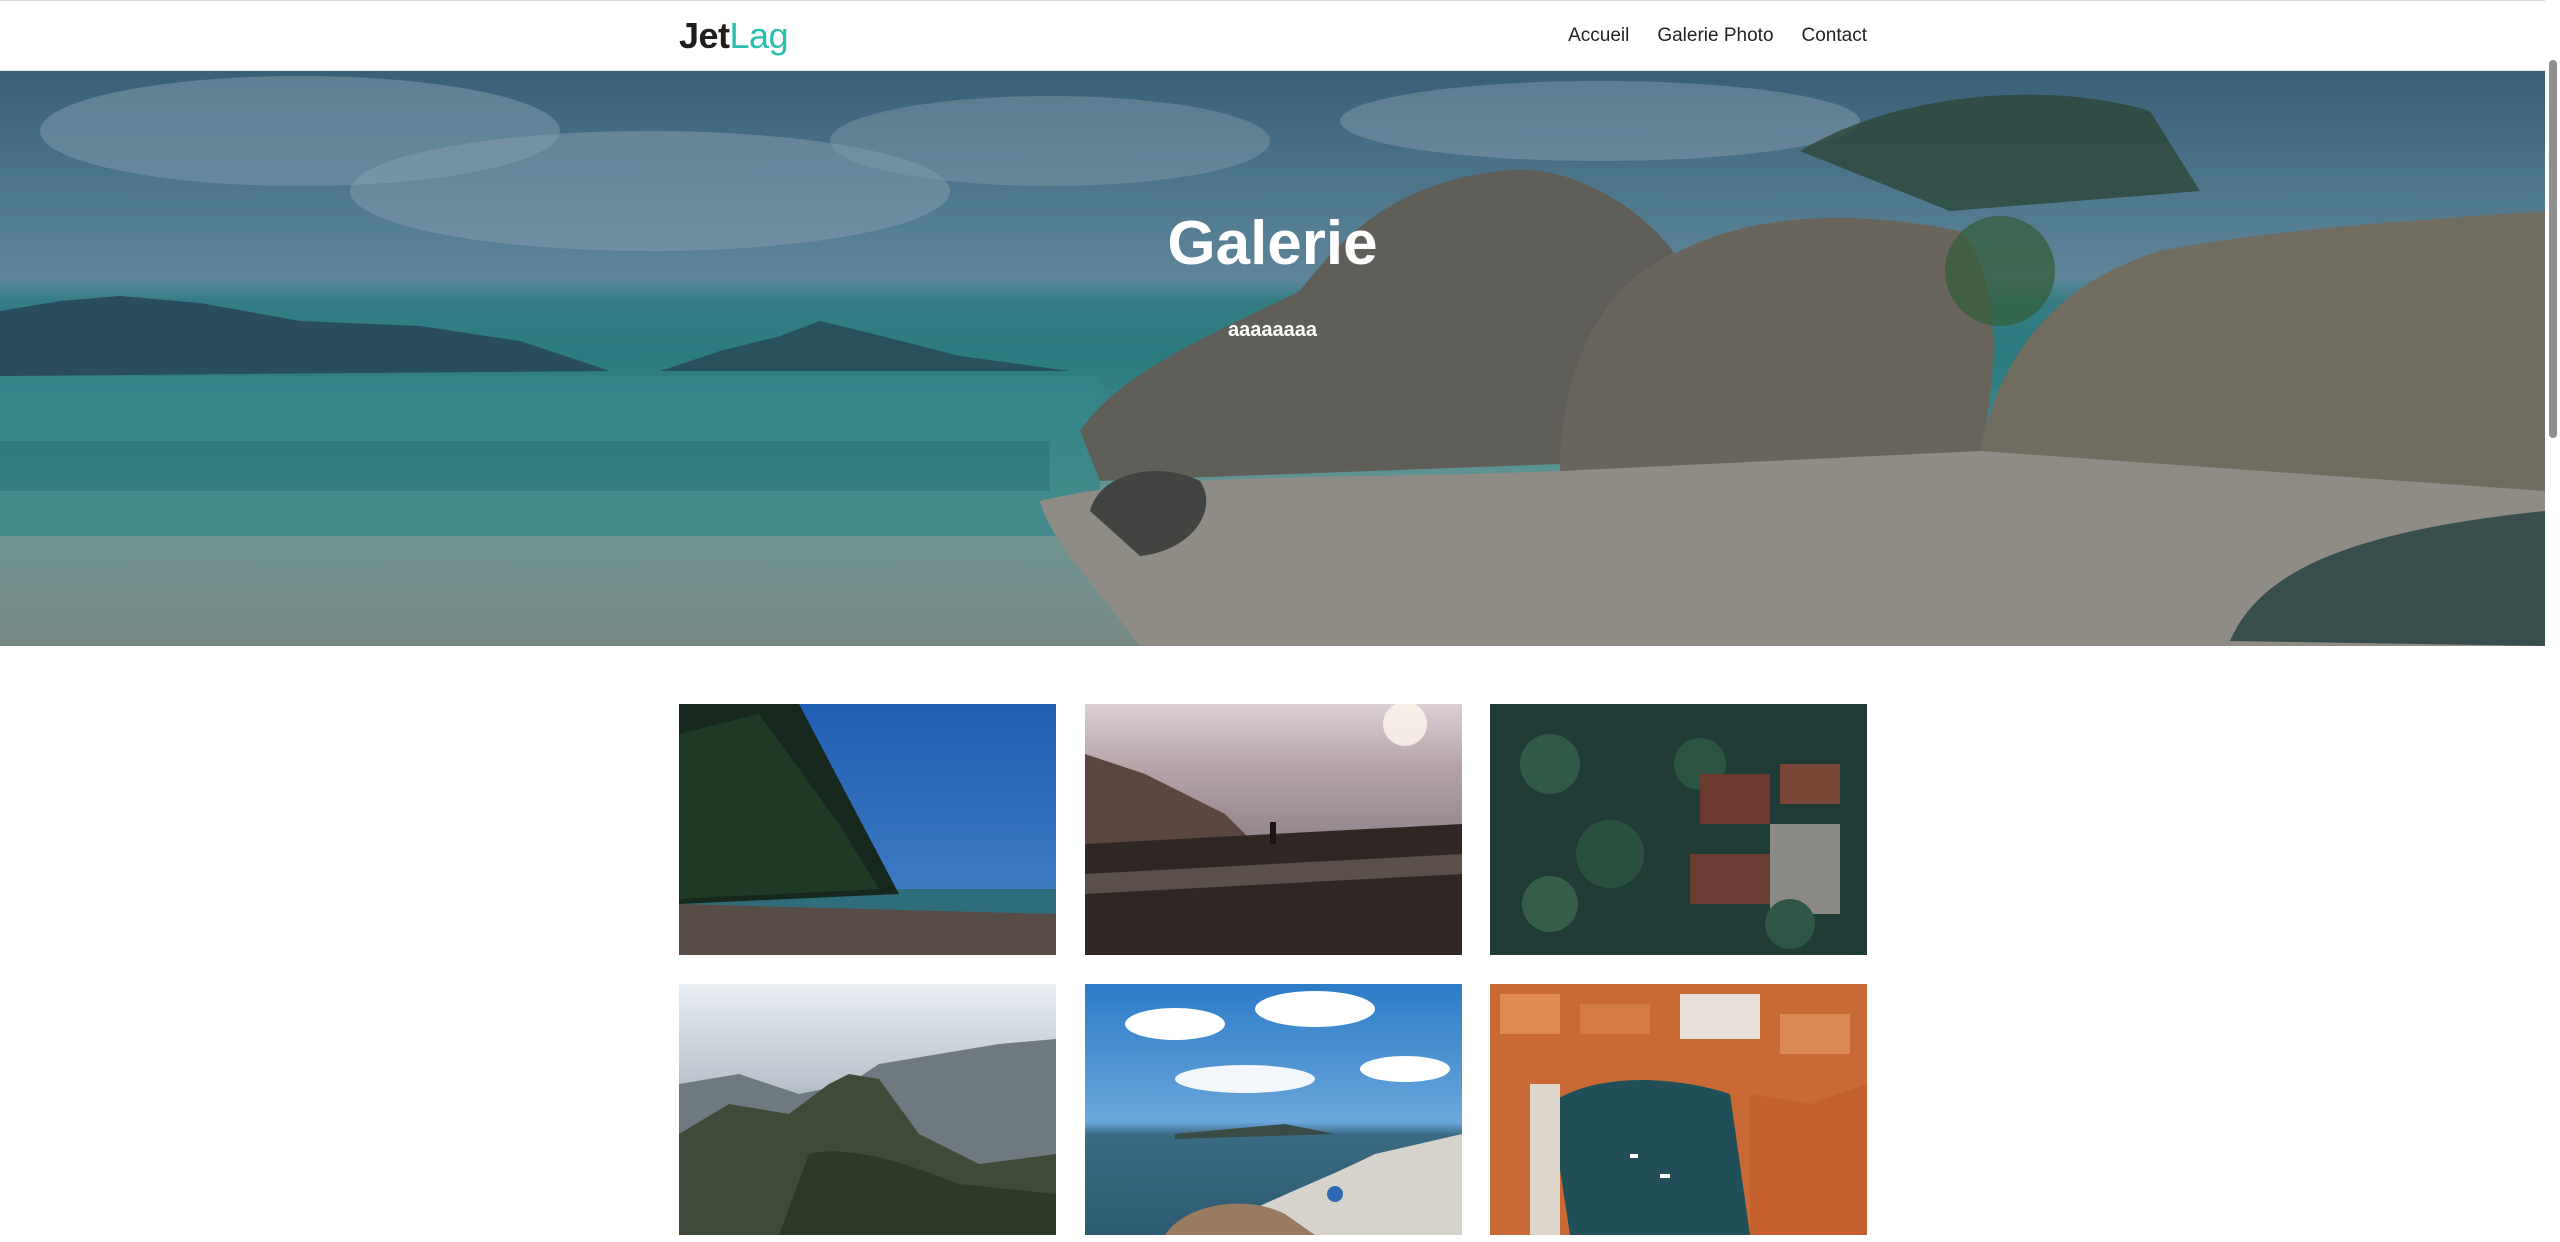  I want to click on site-logo: JetLag, so click(734, 36).